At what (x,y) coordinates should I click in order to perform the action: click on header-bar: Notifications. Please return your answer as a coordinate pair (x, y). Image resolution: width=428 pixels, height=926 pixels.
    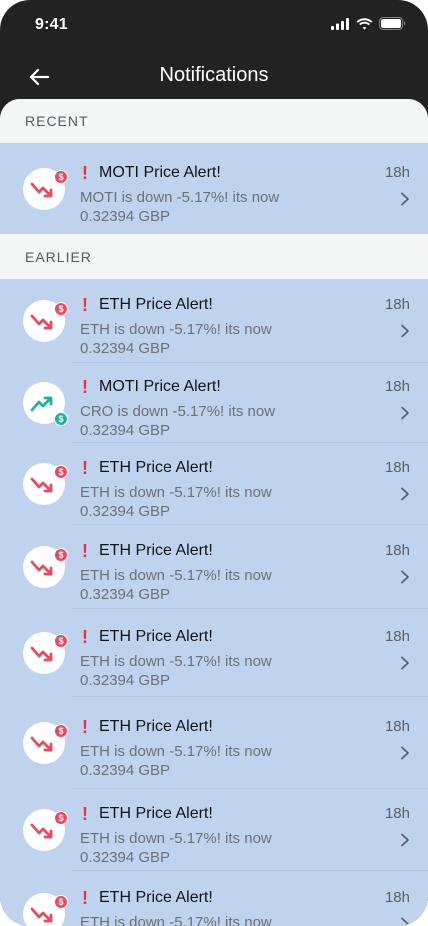
    Looking at the image, I should click on (214, 76).